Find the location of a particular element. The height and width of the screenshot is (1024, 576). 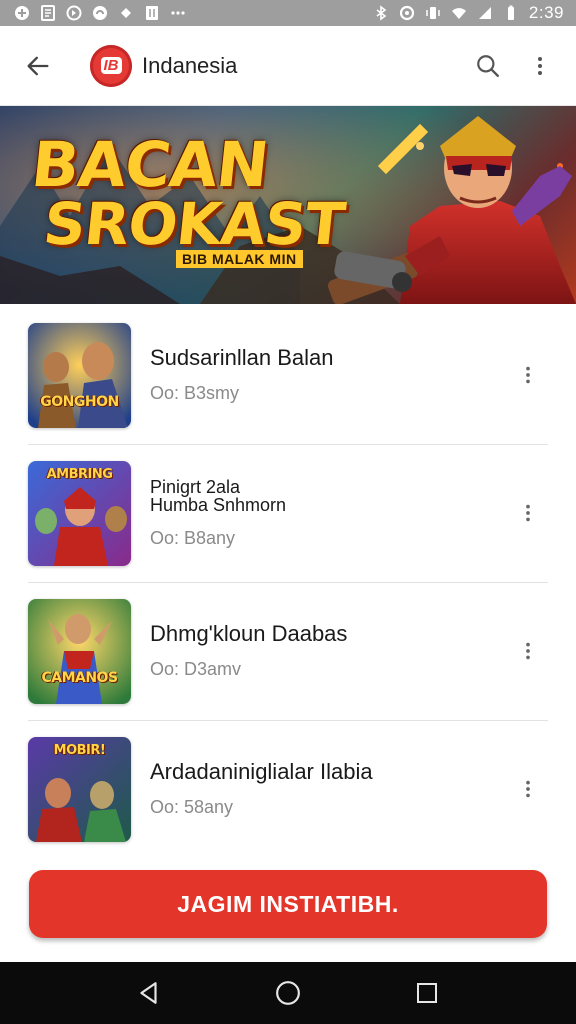

game-thumbnail: MOBIR! is located at coordinates (79, 789).